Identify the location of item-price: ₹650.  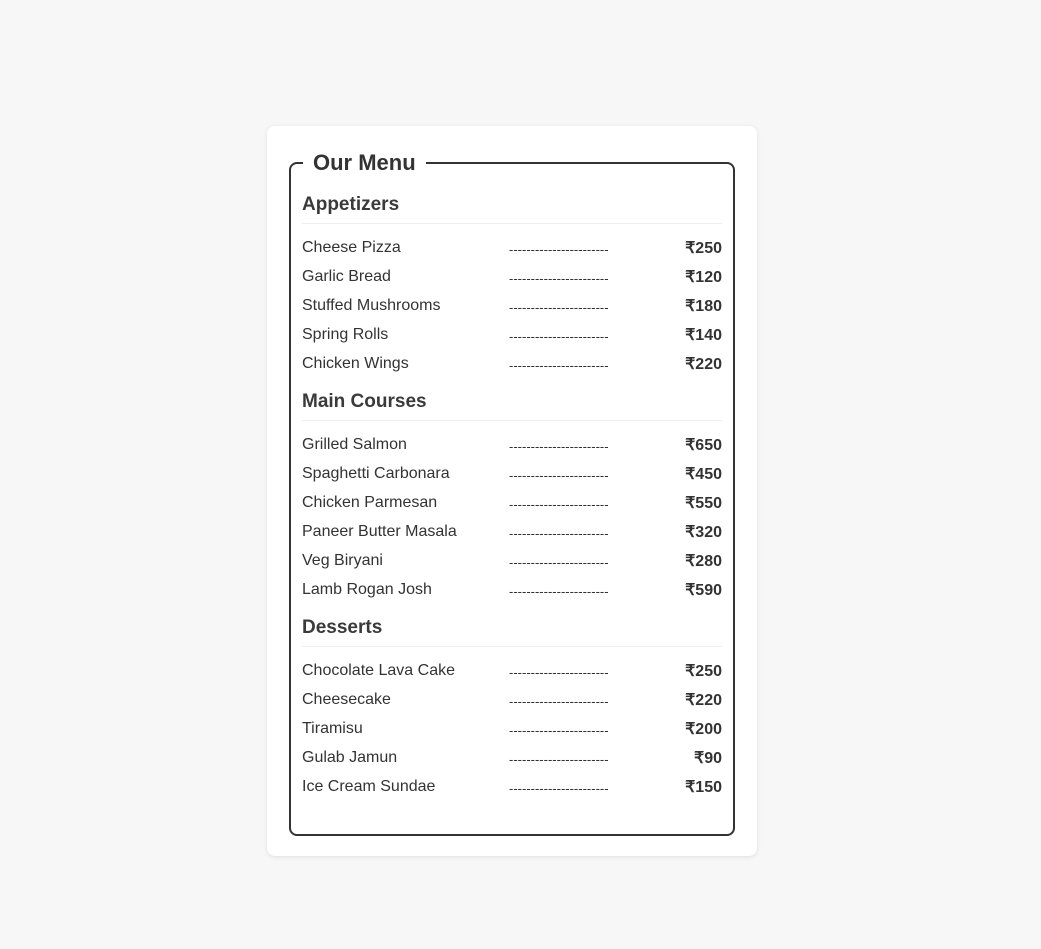
(703, 445).